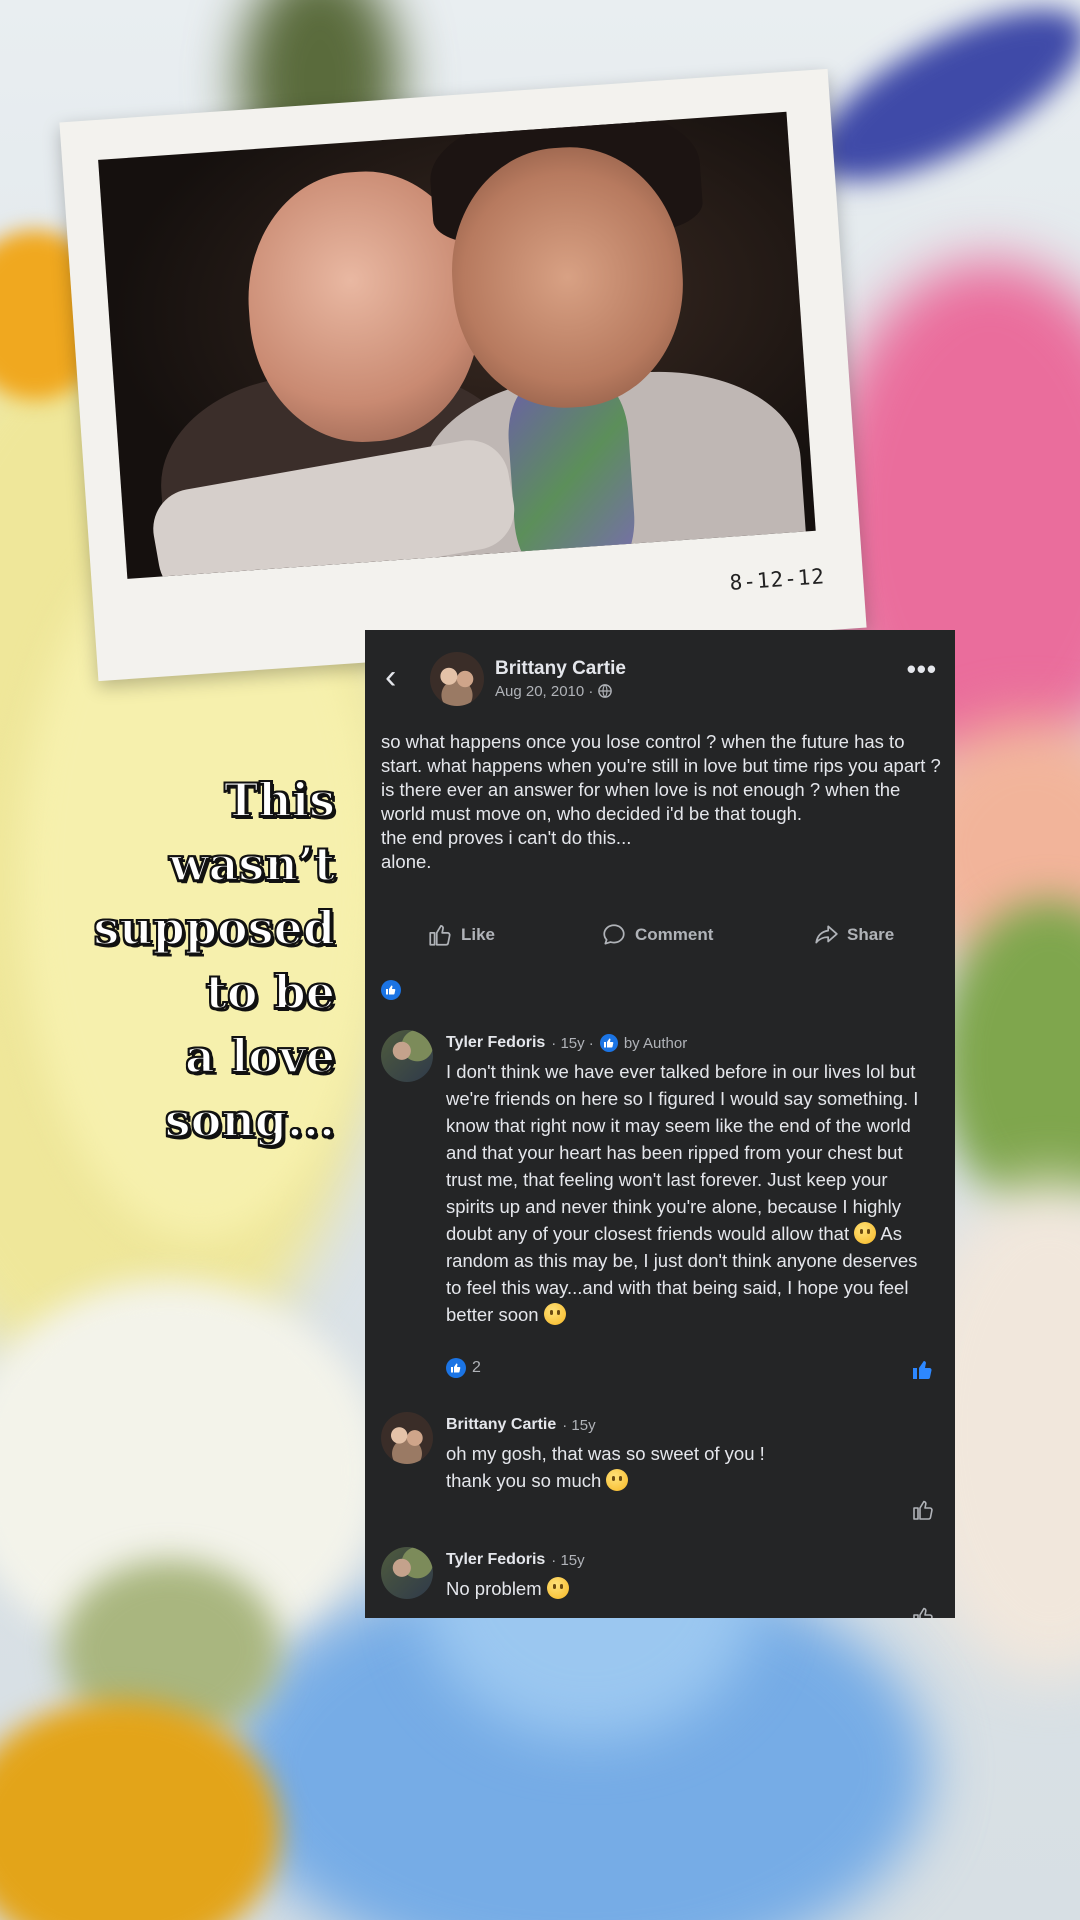  Describe the element at coordinates (478, 934) in the screenshot. I see `like-label: Like` at that location.